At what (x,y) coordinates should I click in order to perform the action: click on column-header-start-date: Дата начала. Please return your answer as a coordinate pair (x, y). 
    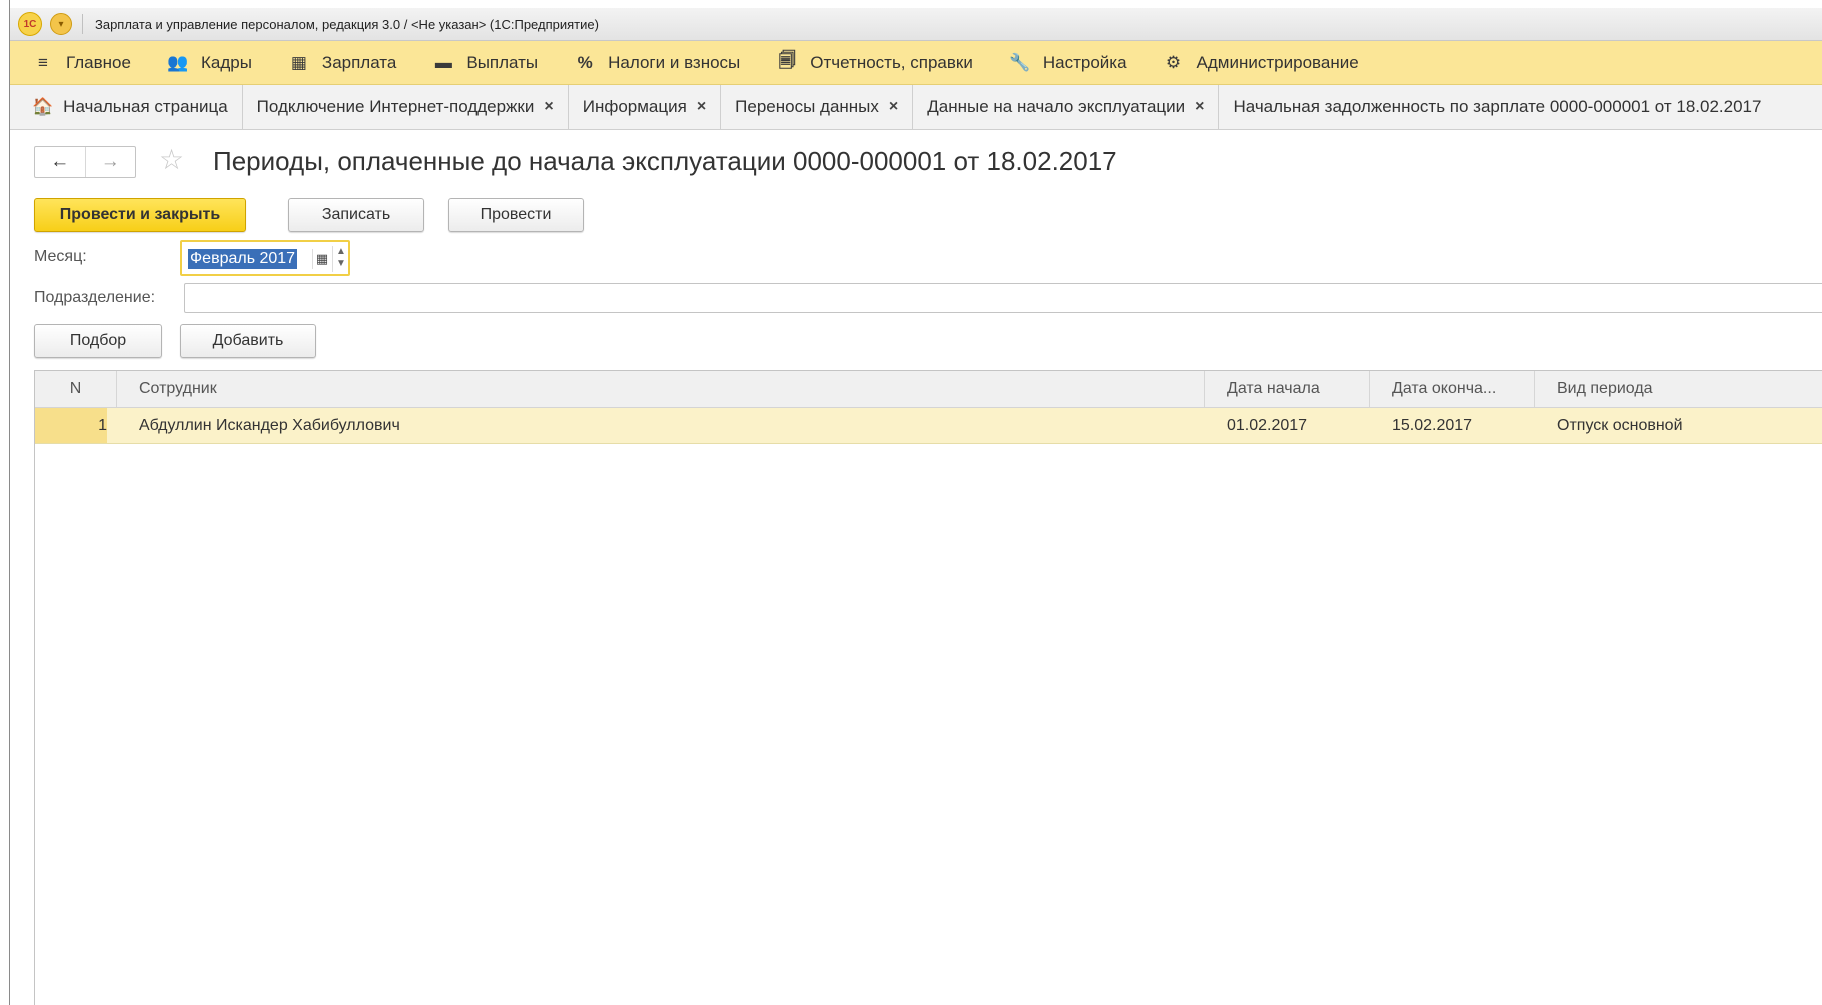
    Looking at the image, I should click on (1287, 389).